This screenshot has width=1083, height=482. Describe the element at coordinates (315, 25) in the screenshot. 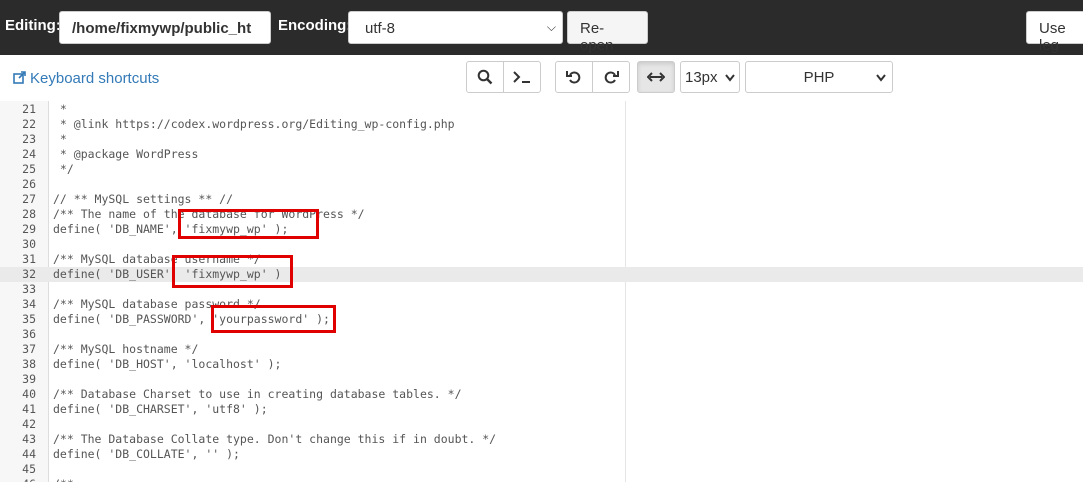

I see `encoding-label: Encoding:` at that location.